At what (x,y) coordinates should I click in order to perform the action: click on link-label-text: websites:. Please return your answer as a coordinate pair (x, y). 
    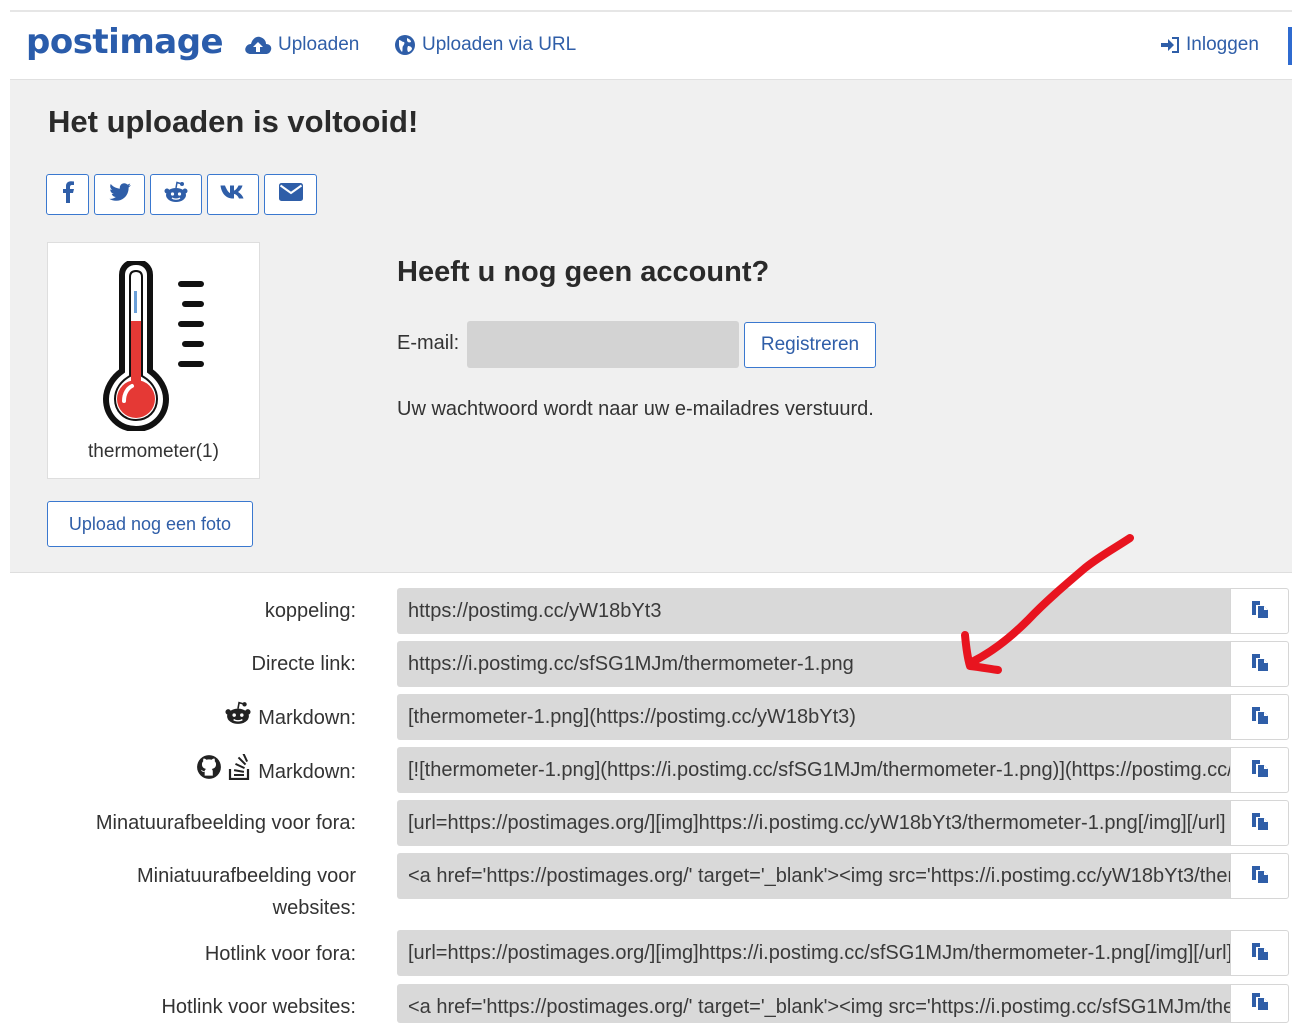
    Looking at the image, I should click on (314, 908).